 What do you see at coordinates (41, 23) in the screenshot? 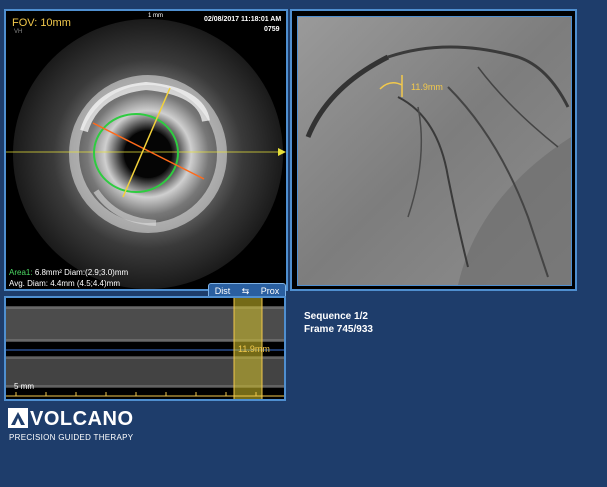
I see `fov-label: FOV: 10mm` at bounding box center [41, 23].